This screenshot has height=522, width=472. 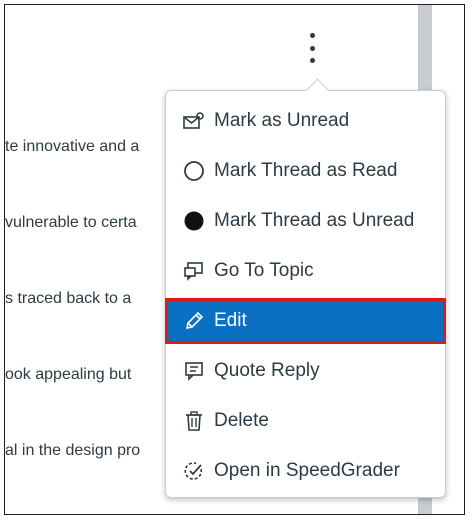 I want to click on menu-item-delete: Delete, so click(x=305, y=421).